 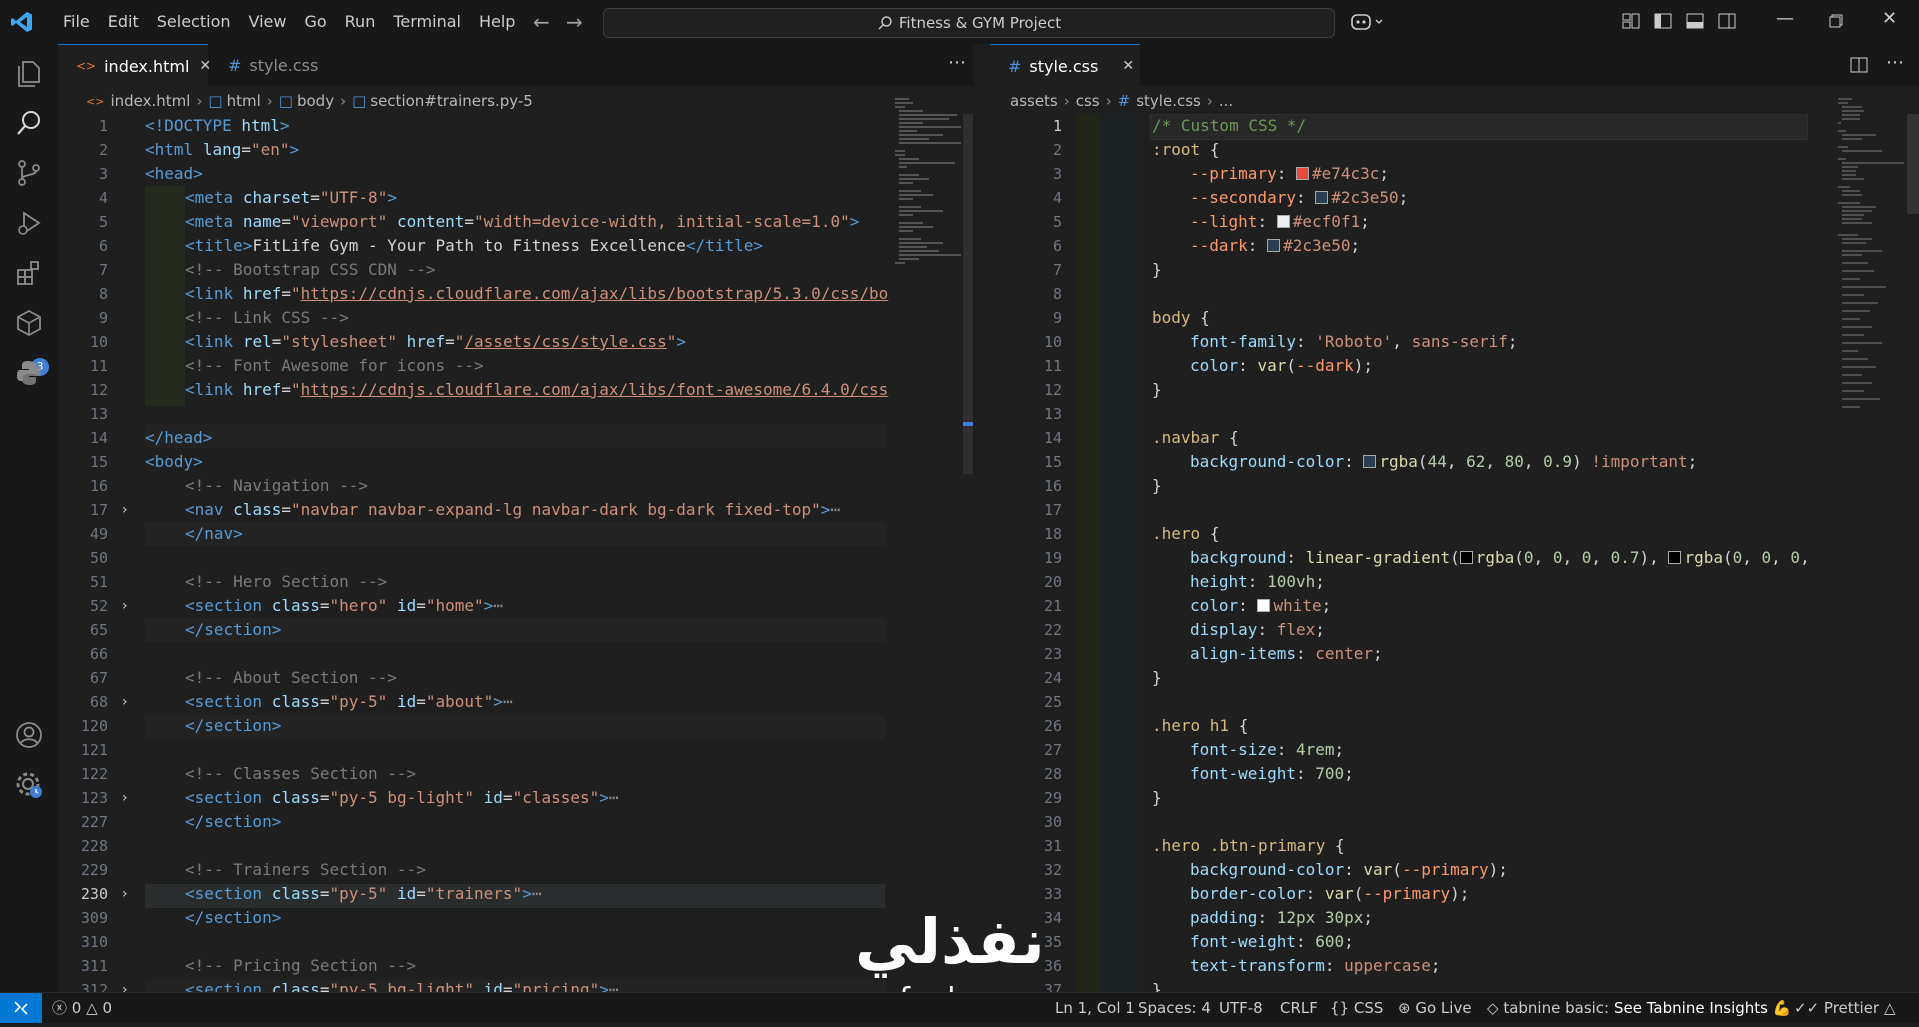 I want to click on accounts-icon, so click(x=29, y=735).